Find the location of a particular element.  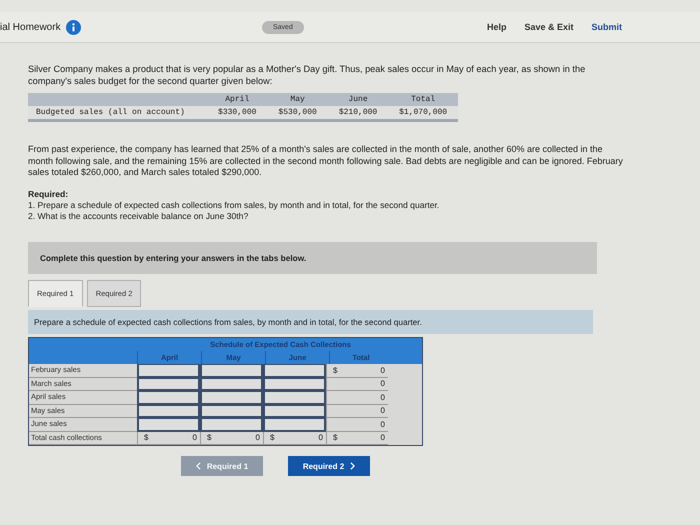

prompt-banner: Prepare a schedule of expected cash collections from sales, by month and in total, for the second quarter. is located at coordinates (310, 322).